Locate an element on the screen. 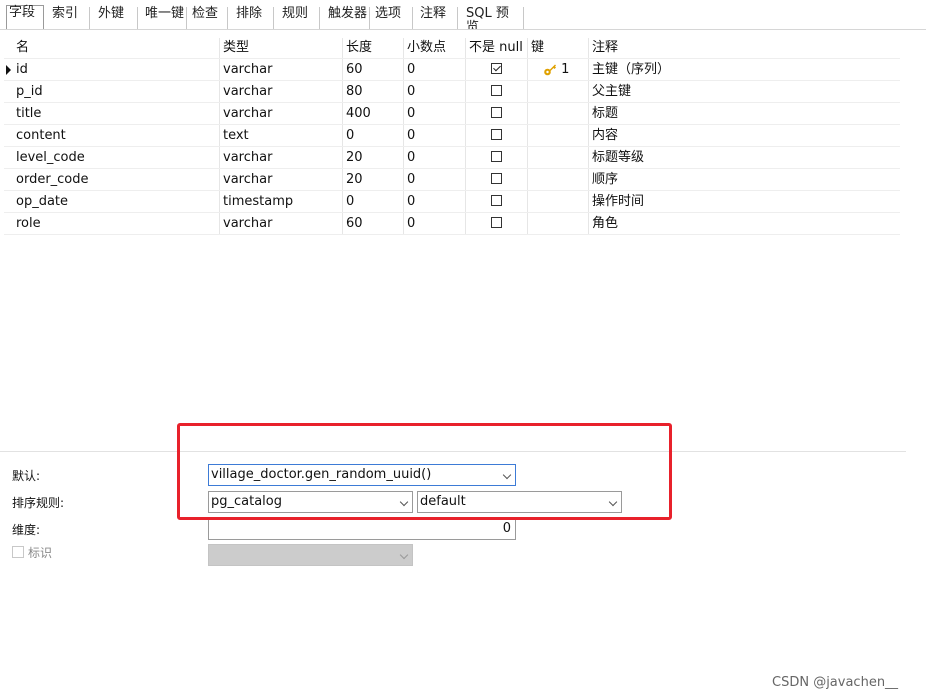  table-row: id varchar 60 0 1 主键（序列） is located at coordinates (452, 70).